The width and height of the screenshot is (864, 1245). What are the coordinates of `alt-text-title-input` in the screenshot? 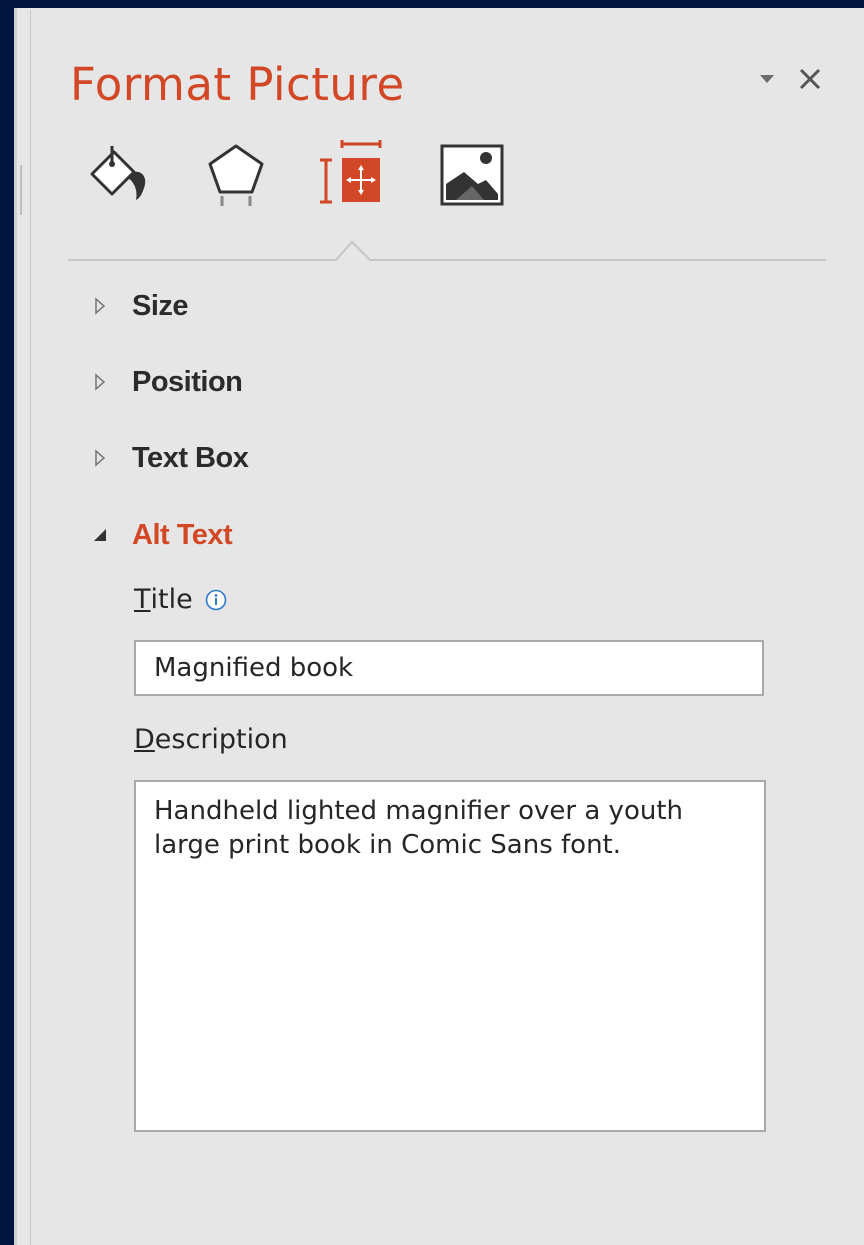 It's located at (449, 668).